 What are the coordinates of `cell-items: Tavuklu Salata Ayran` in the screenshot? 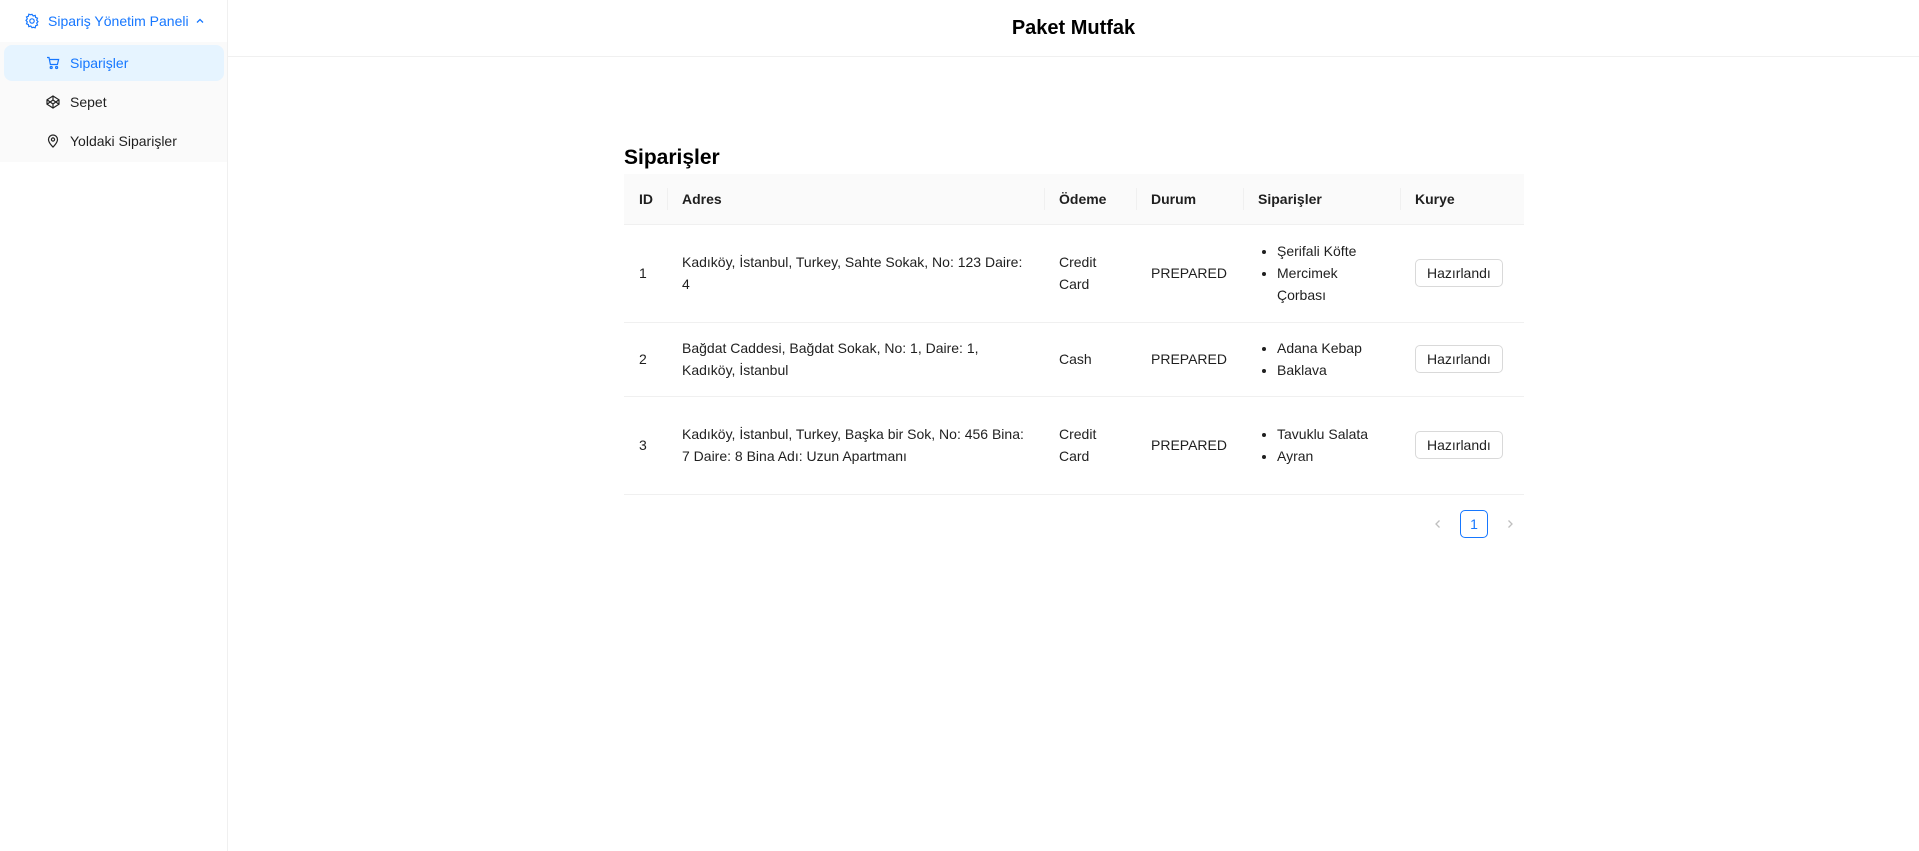 It's located at (1321, 445).